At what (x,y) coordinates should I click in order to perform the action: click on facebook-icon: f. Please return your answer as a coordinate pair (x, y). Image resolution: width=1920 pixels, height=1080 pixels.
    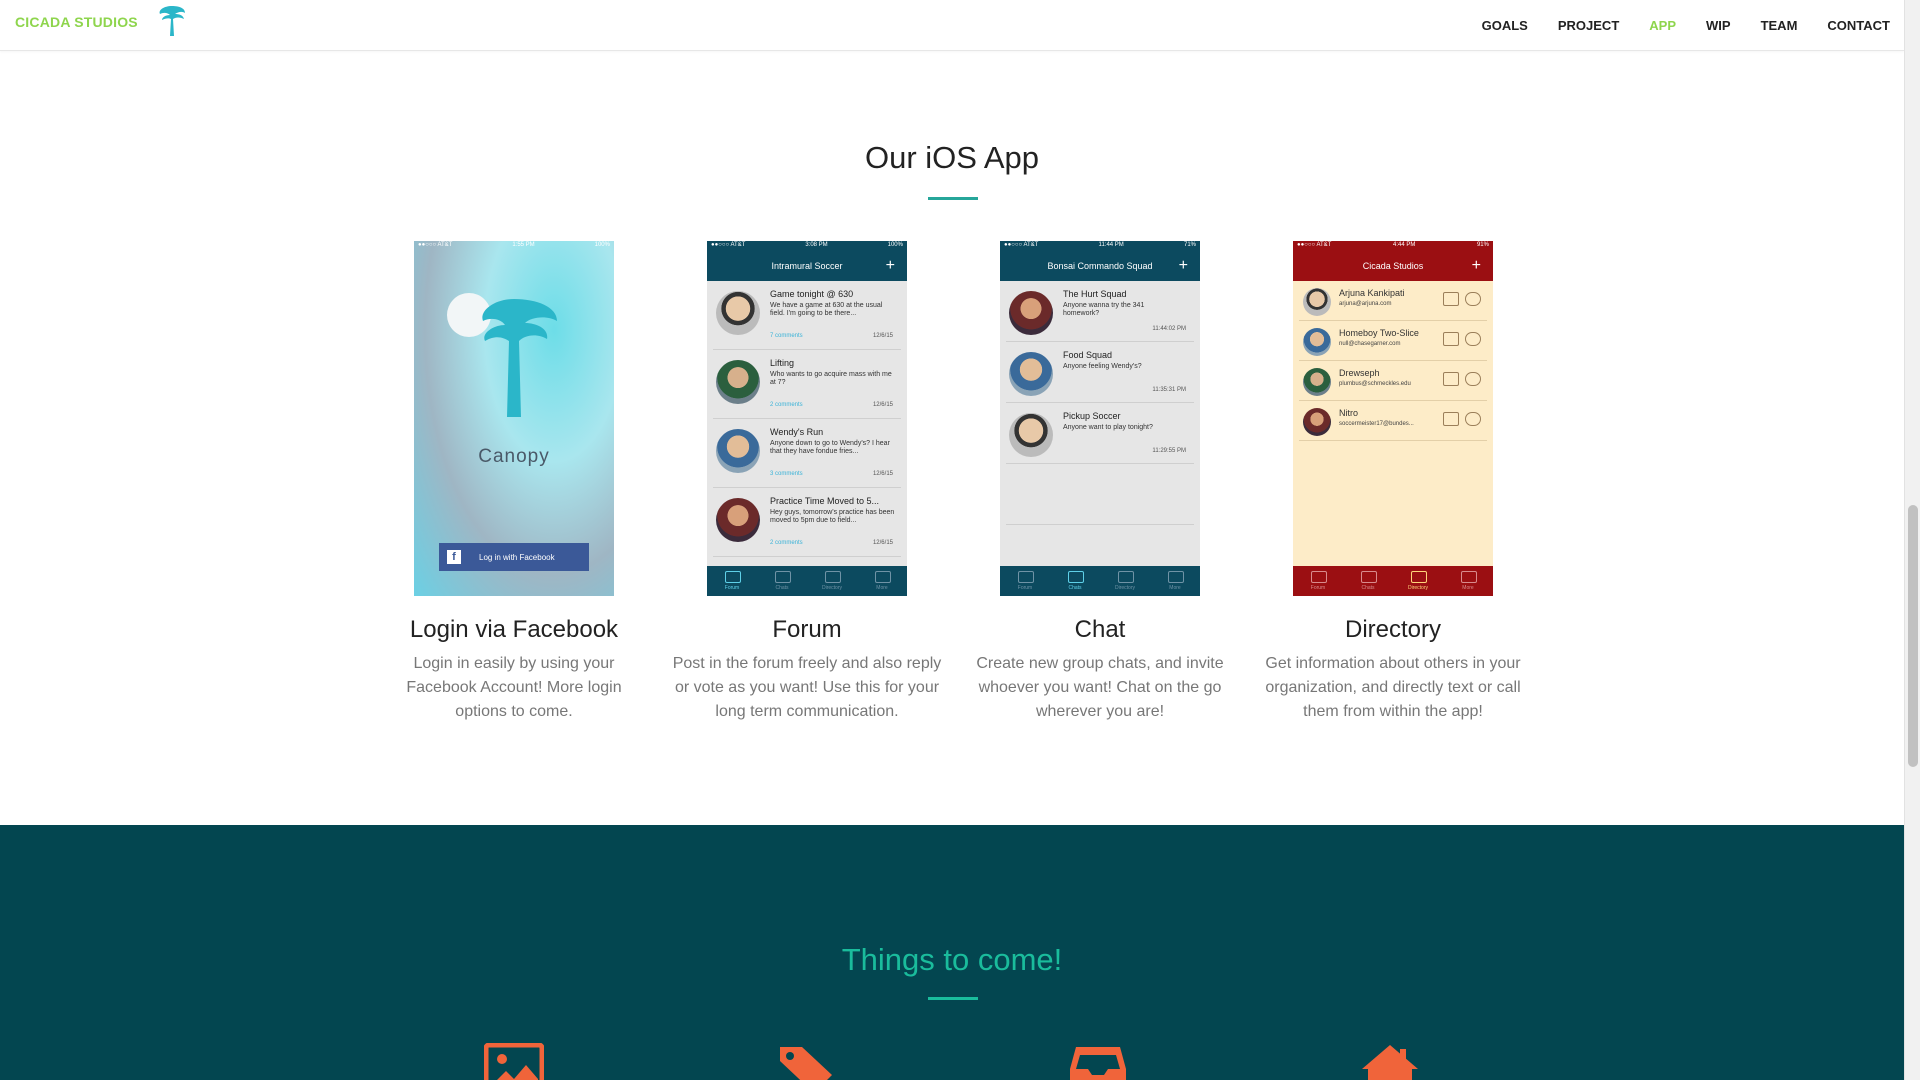
    Looking at the image, I should click on (454, 557).